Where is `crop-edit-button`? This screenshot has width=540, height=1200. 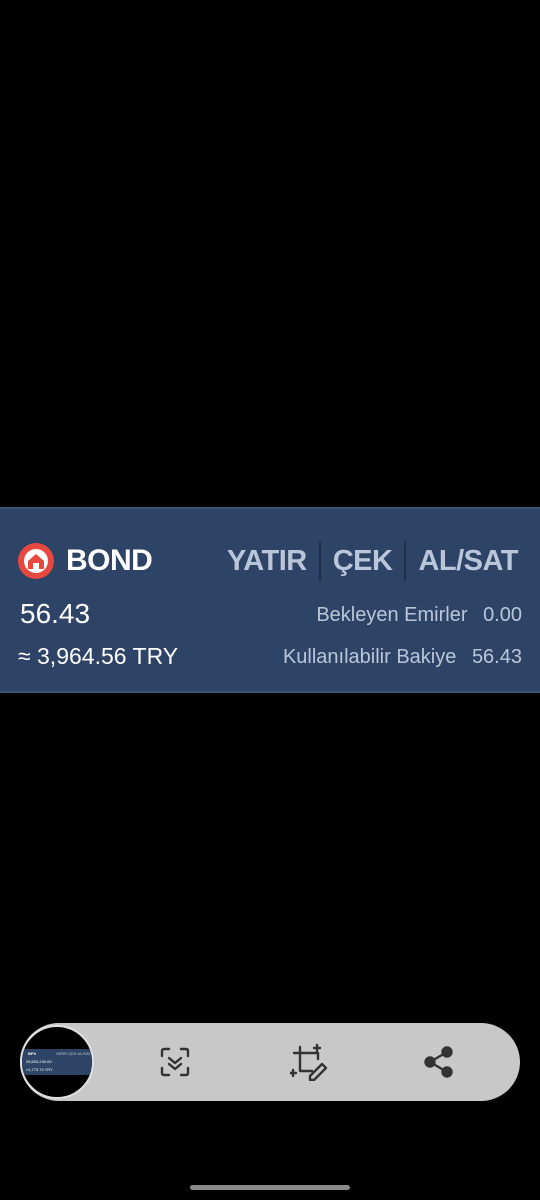
crop-edit-button is located at coordinates (309, 1062).